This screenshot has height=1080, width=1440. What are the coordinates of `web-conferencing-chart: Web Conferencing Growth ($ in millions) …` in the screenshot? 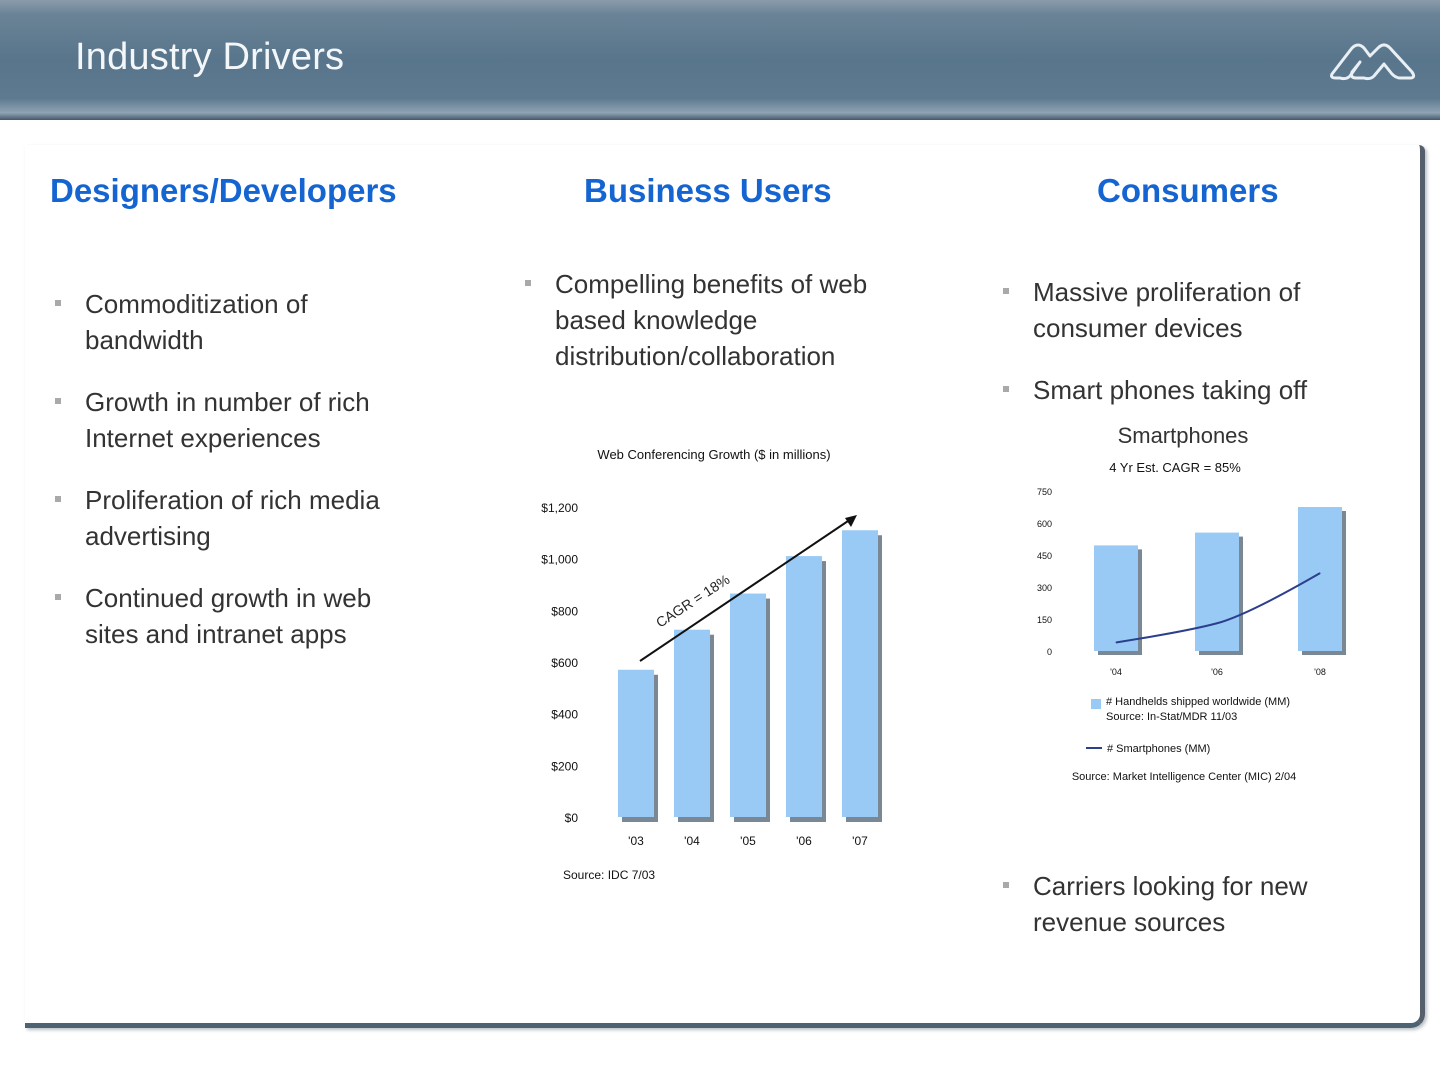 It's located at (711, 664).